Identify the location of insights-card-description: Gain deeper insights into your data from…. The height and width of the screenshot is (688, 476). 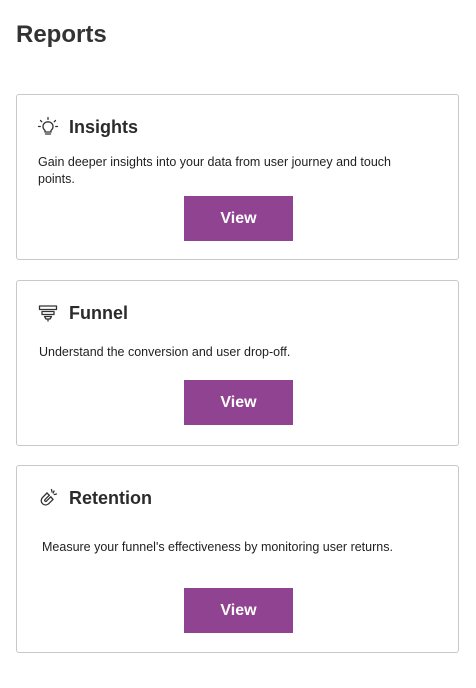
(214, 170).